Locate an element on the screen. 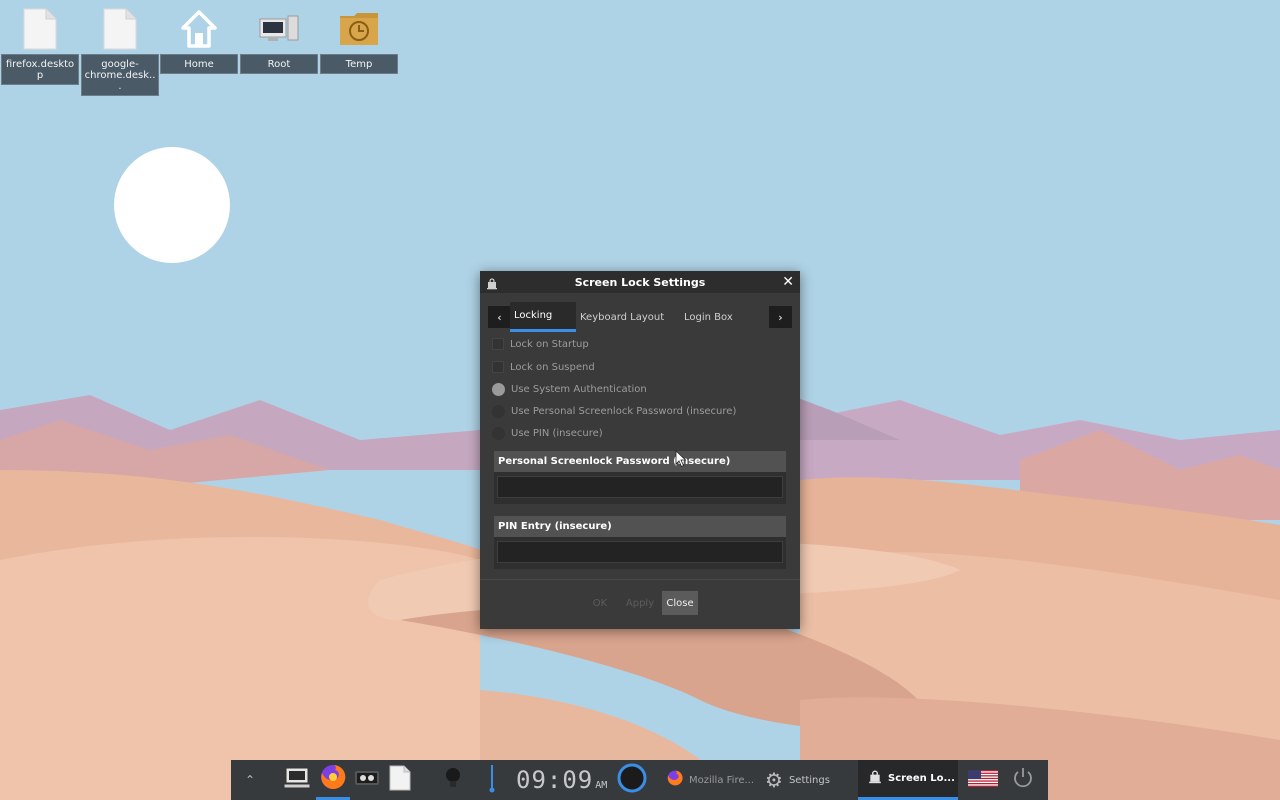 The image size is (1280, 800). use-system-authentication-radio: Use System Authentication is located at coordinates (569, 389).